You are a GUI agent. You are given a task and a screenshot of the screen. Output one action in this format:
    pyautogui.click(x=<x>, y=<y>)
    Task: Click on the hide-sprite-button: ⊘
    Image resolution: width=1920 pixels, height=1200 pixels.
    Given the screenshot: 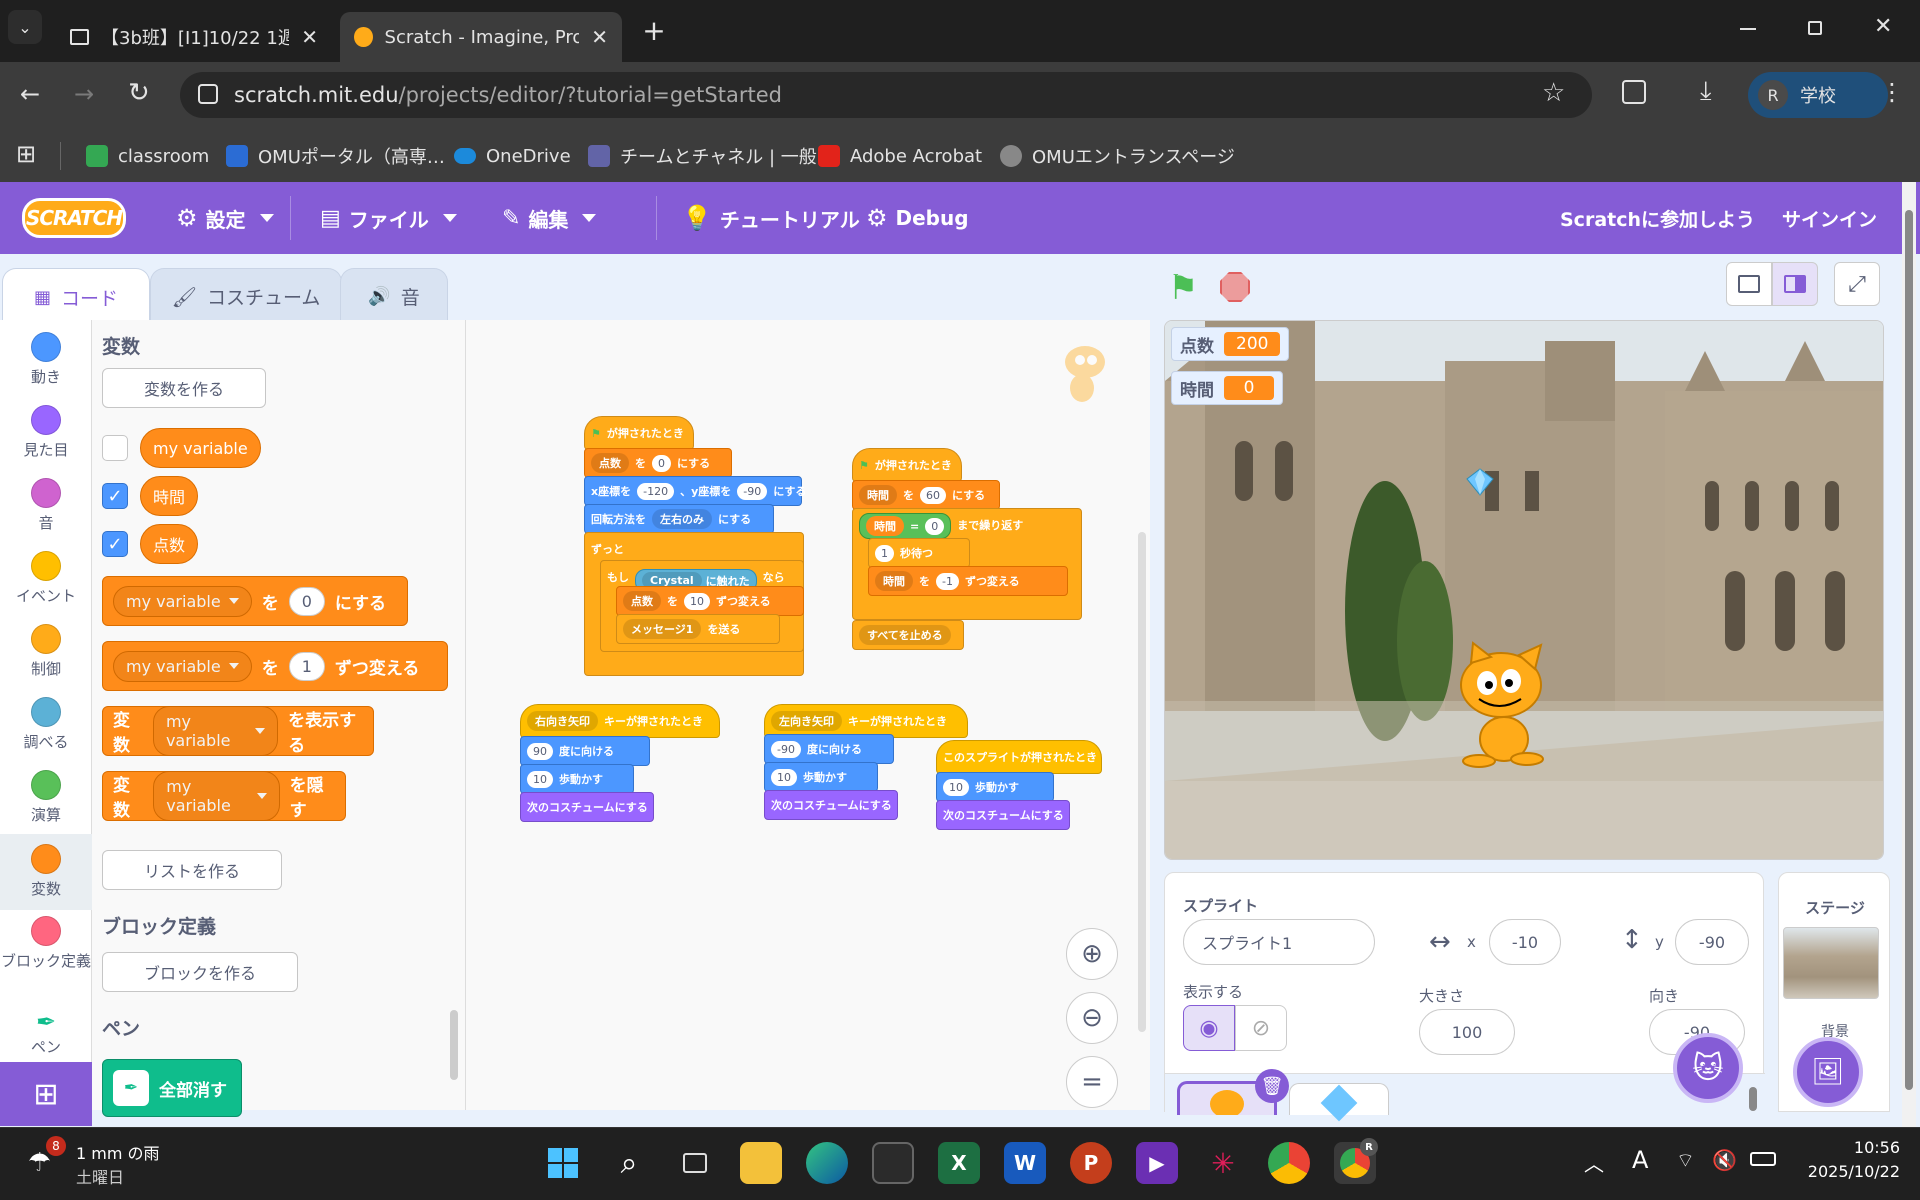 What is the action you would take?
    pyautogui.click(x=1261, y=1028)
    